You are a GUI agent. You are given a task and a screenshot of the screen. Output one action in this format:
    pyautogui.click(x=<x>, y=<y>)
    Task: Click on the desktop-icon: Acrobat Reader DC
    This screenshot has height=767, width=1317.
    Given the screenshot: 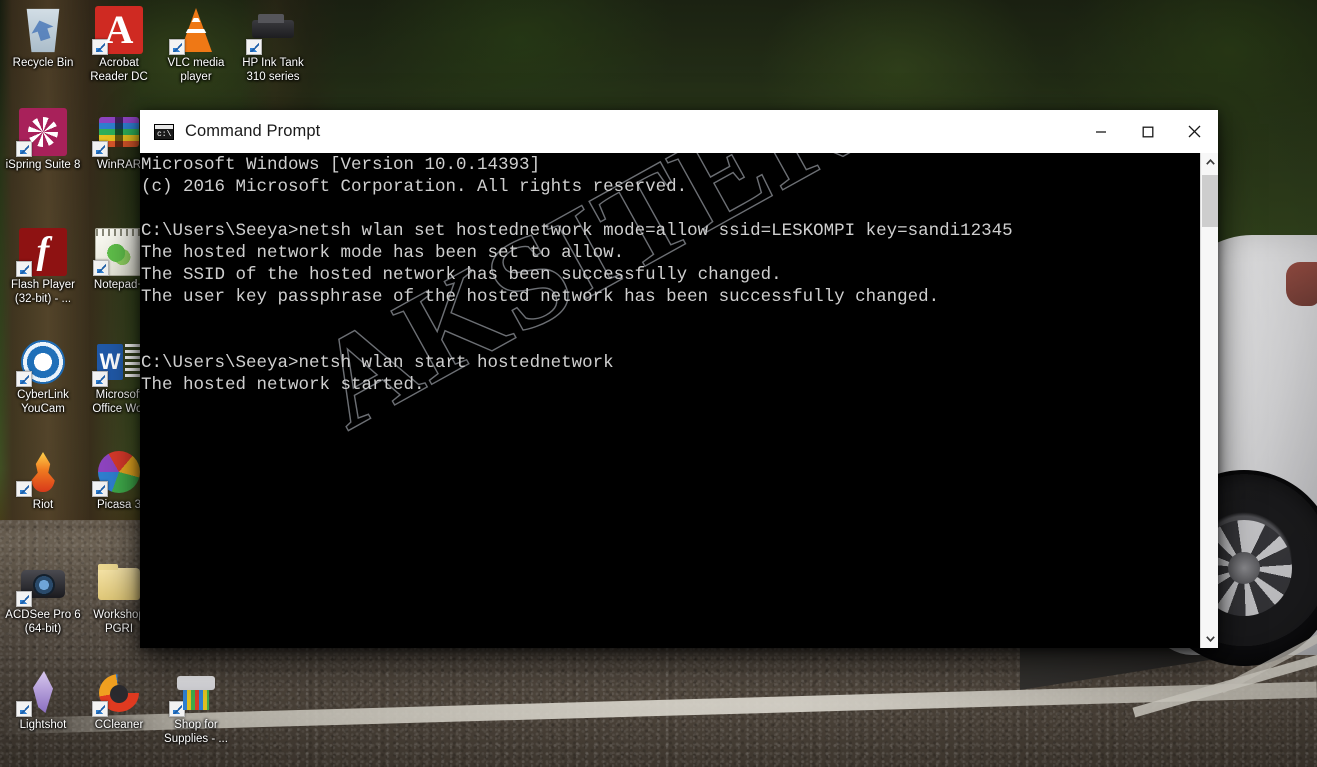 What is the action you would take?
    pyautogui.click(x=119, y=45)
    